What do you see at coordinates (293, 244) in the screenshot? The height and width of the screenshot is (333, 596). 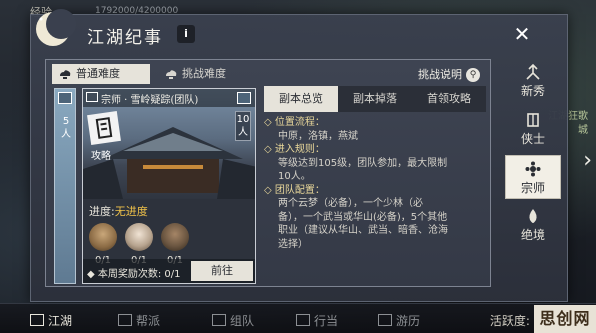 I see `team-setup-line-4: 选择）` at bounding box center [293, 244].